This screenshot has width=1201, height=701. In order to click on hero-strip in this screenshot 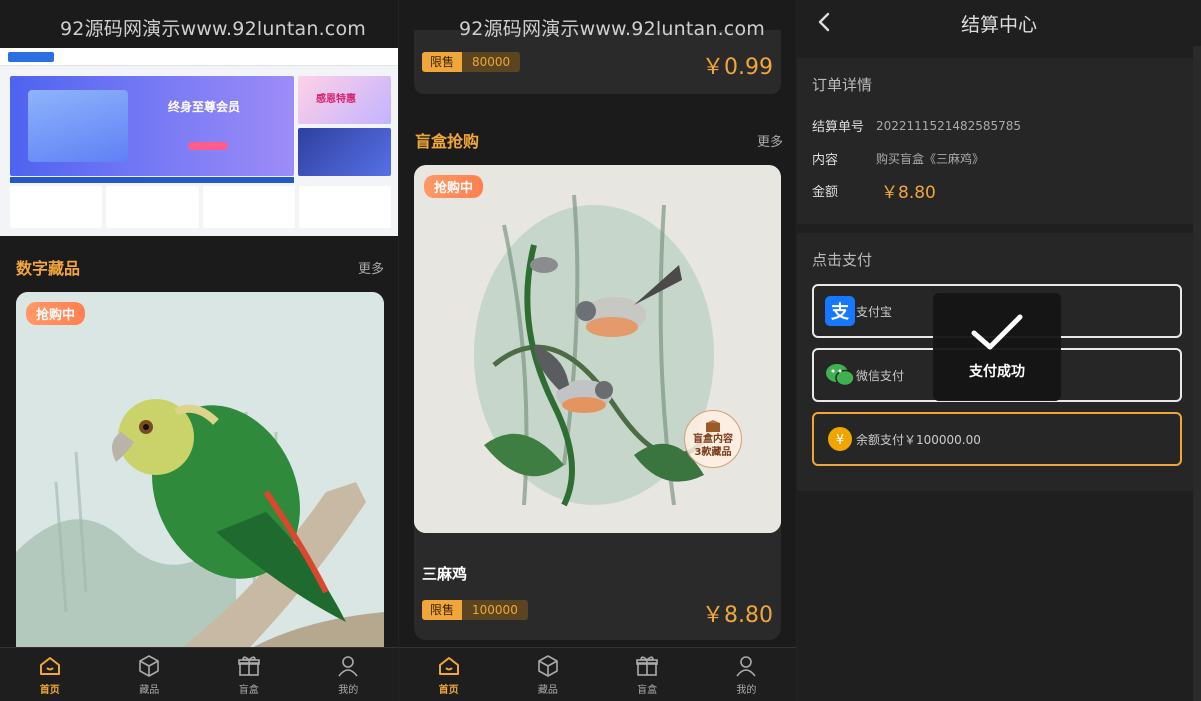, I will do `click(152, 180)`.